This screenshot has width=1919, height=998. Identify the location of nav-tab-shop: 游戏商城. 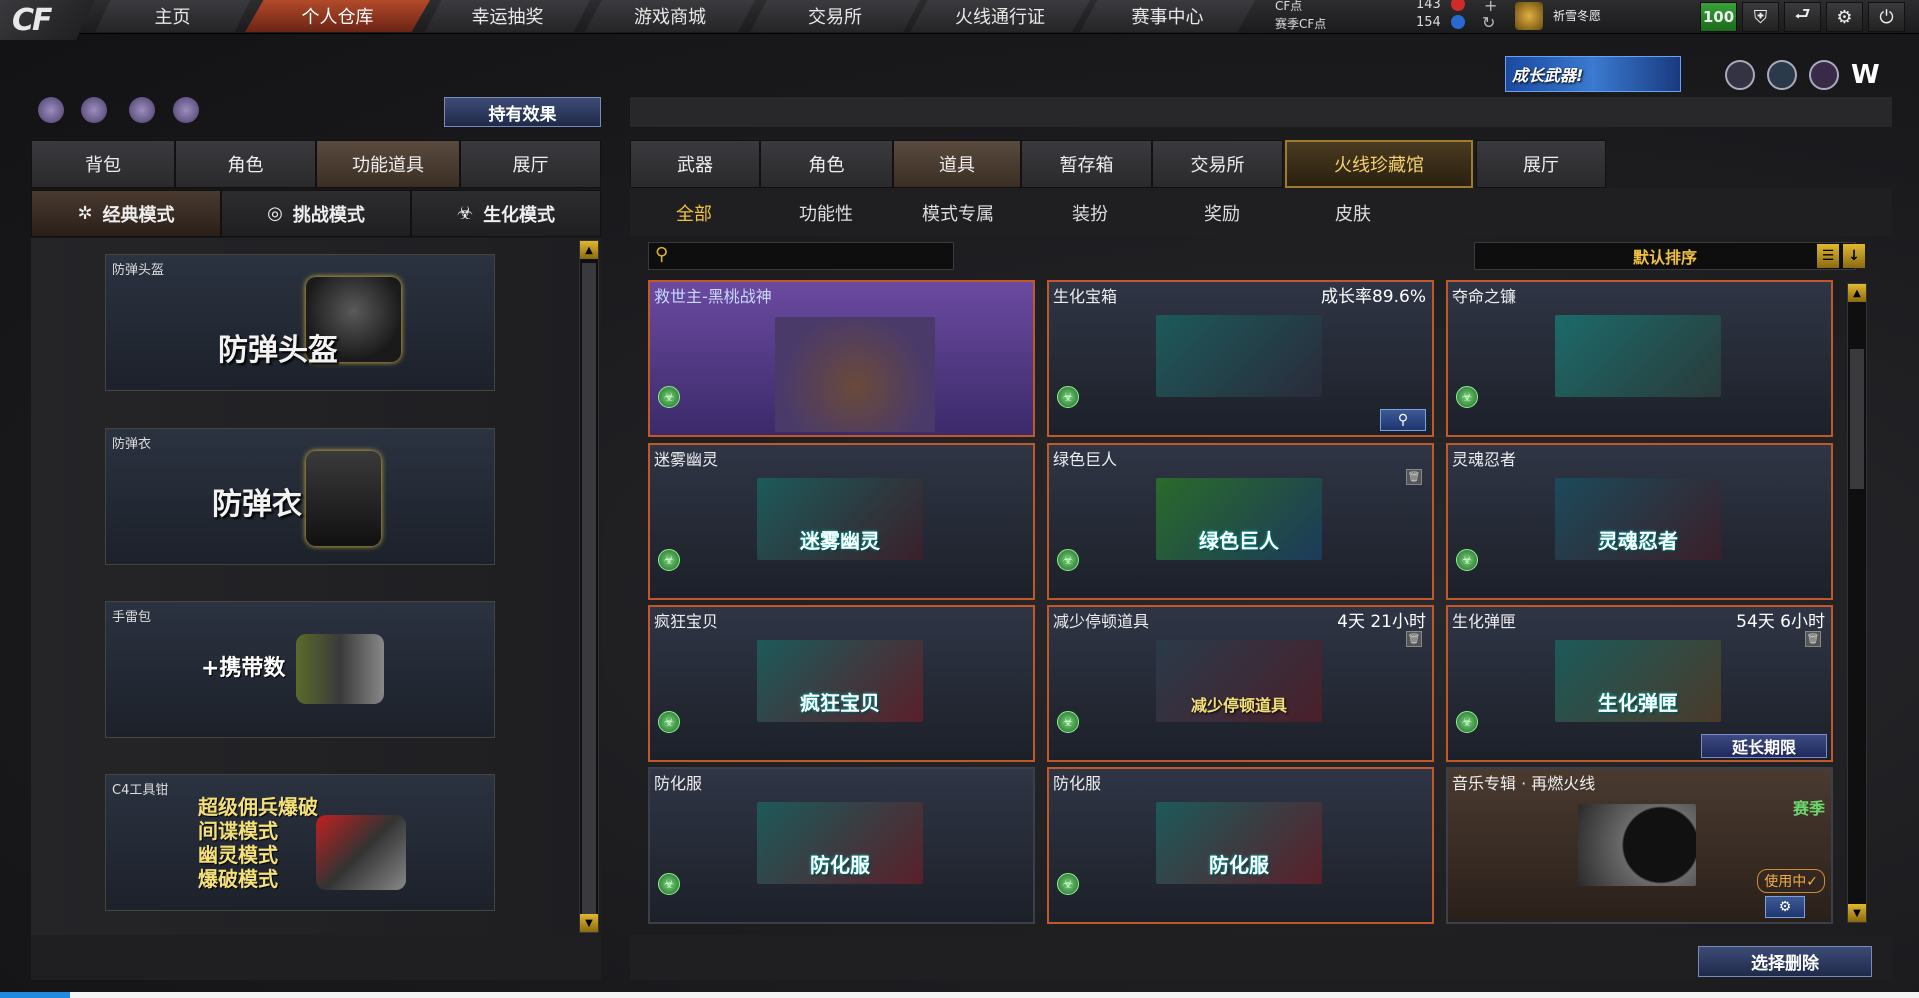
(670, 16).